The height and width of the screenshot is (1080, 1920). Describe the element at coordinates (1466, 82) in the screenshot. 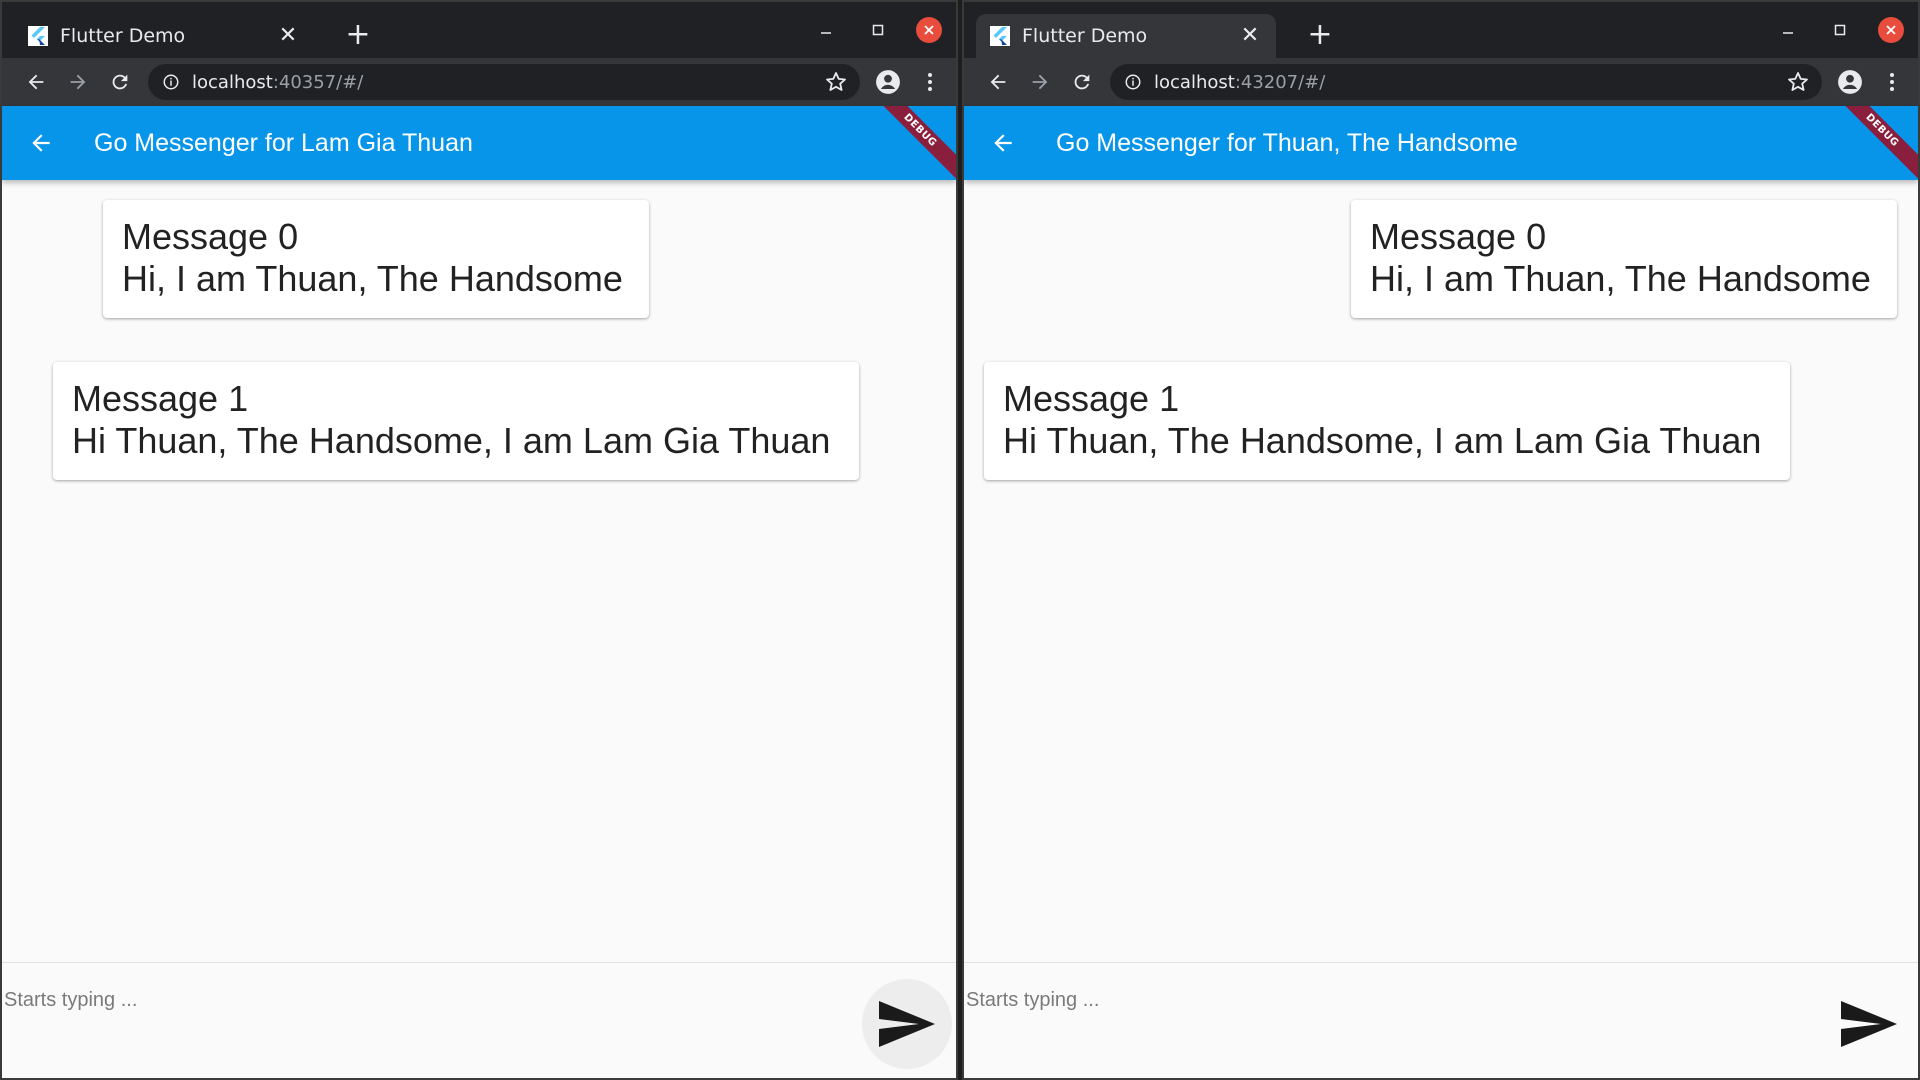

I see `address-bar: localhost:43207/#/` at that location.